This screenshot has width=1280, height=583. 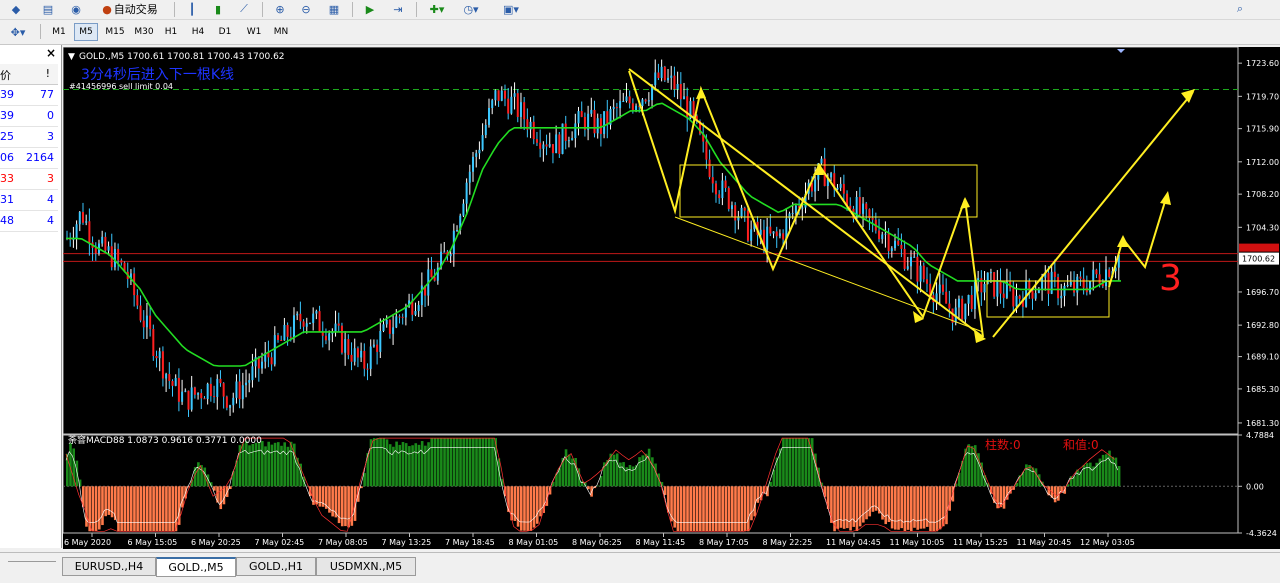 What do you see at coordinates (59, 32) in the screenshot?
I see `timeframe-m1: M1` at bounding box center [59, 32].